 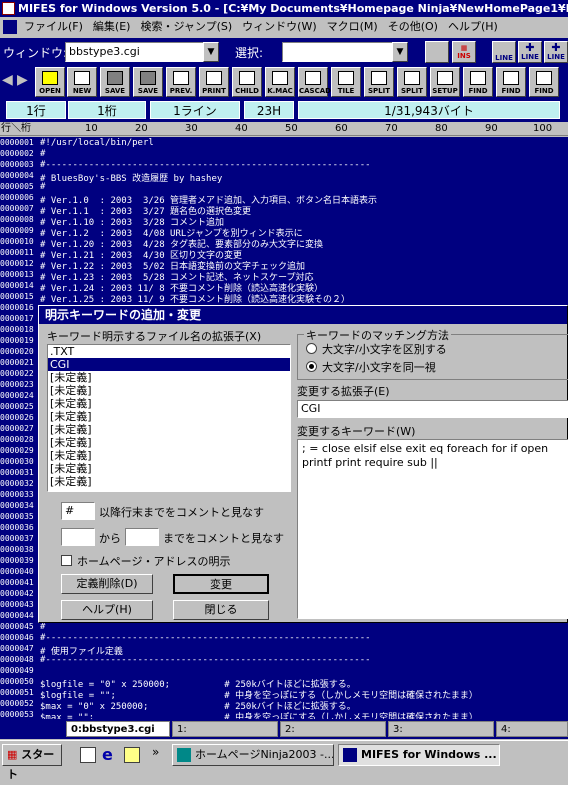 What do you see at coordinates (142, 537) in the screenshot?
I see `comment-end-input` at bounding box center [142, 537].